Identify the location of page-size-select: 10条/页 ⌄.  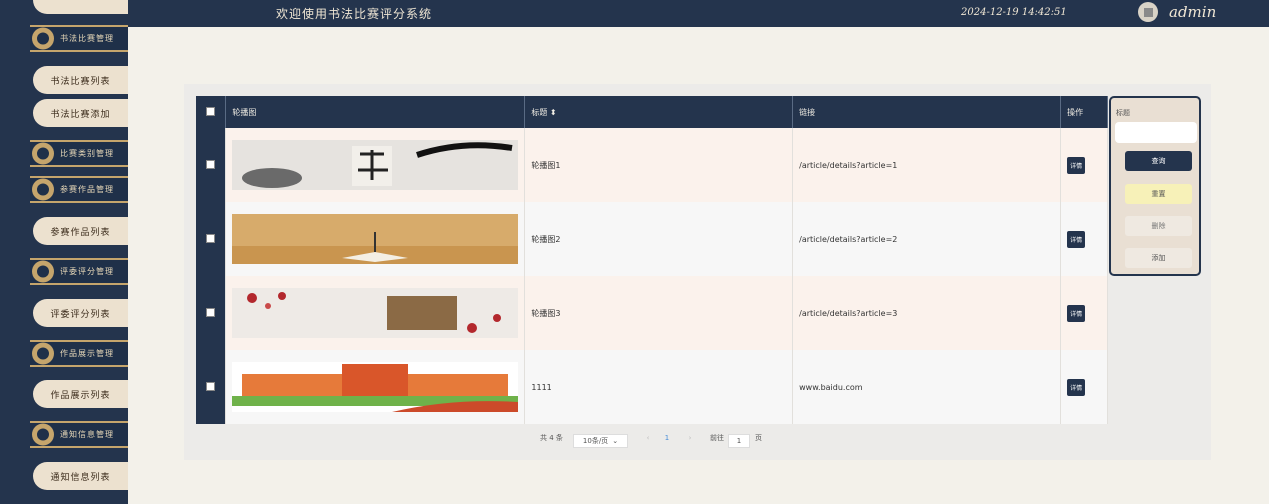
(600, 441).